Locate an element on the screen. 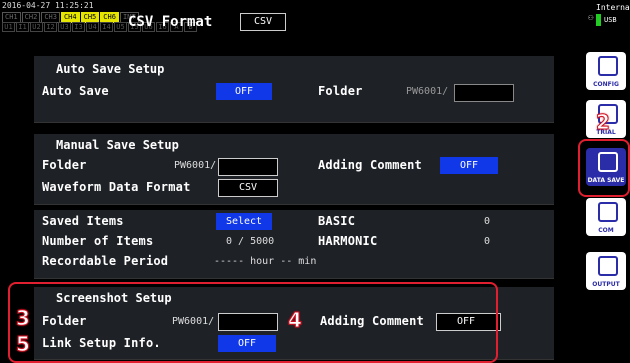 This screenshot has height=363, width=630. side-menu-com: COM is located at coordinates (606, 217).